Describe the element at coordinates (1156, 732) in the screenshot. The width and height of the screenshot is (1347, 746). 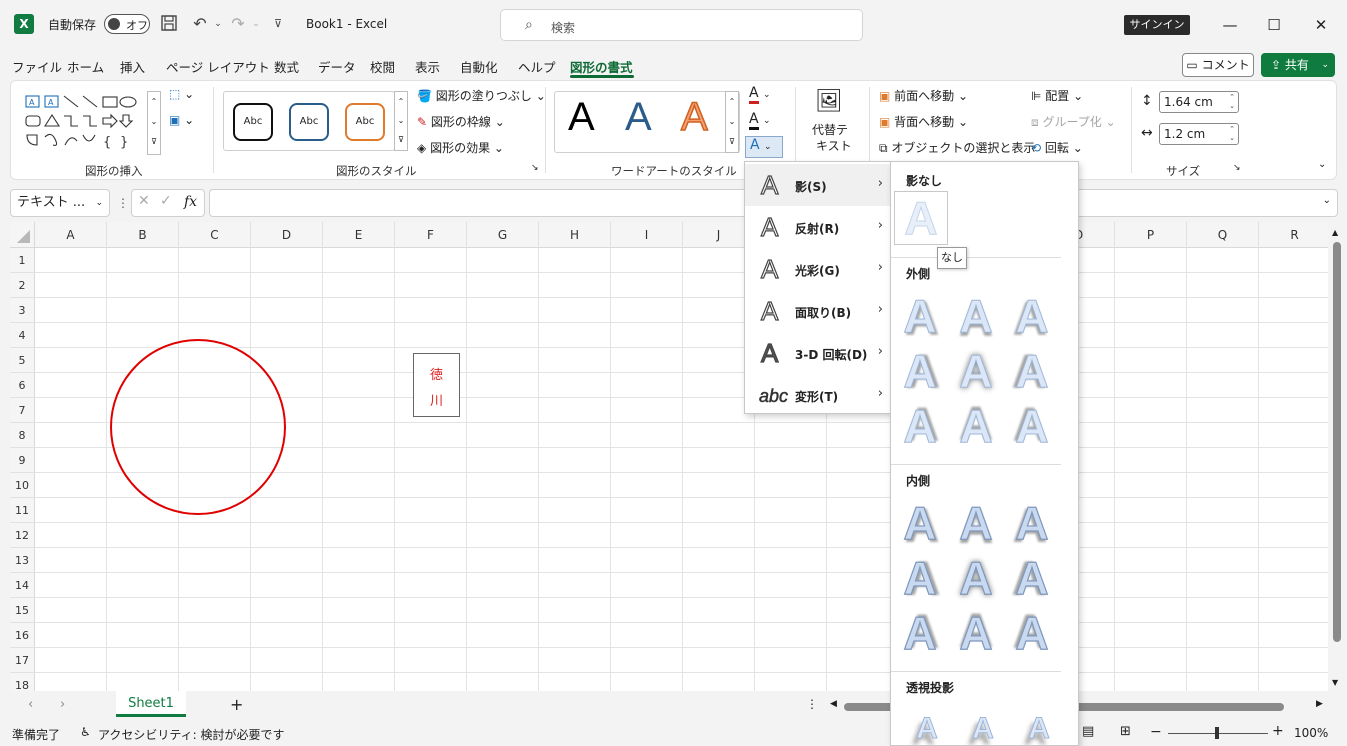
I see `zoom-out-icon: −` at that location.